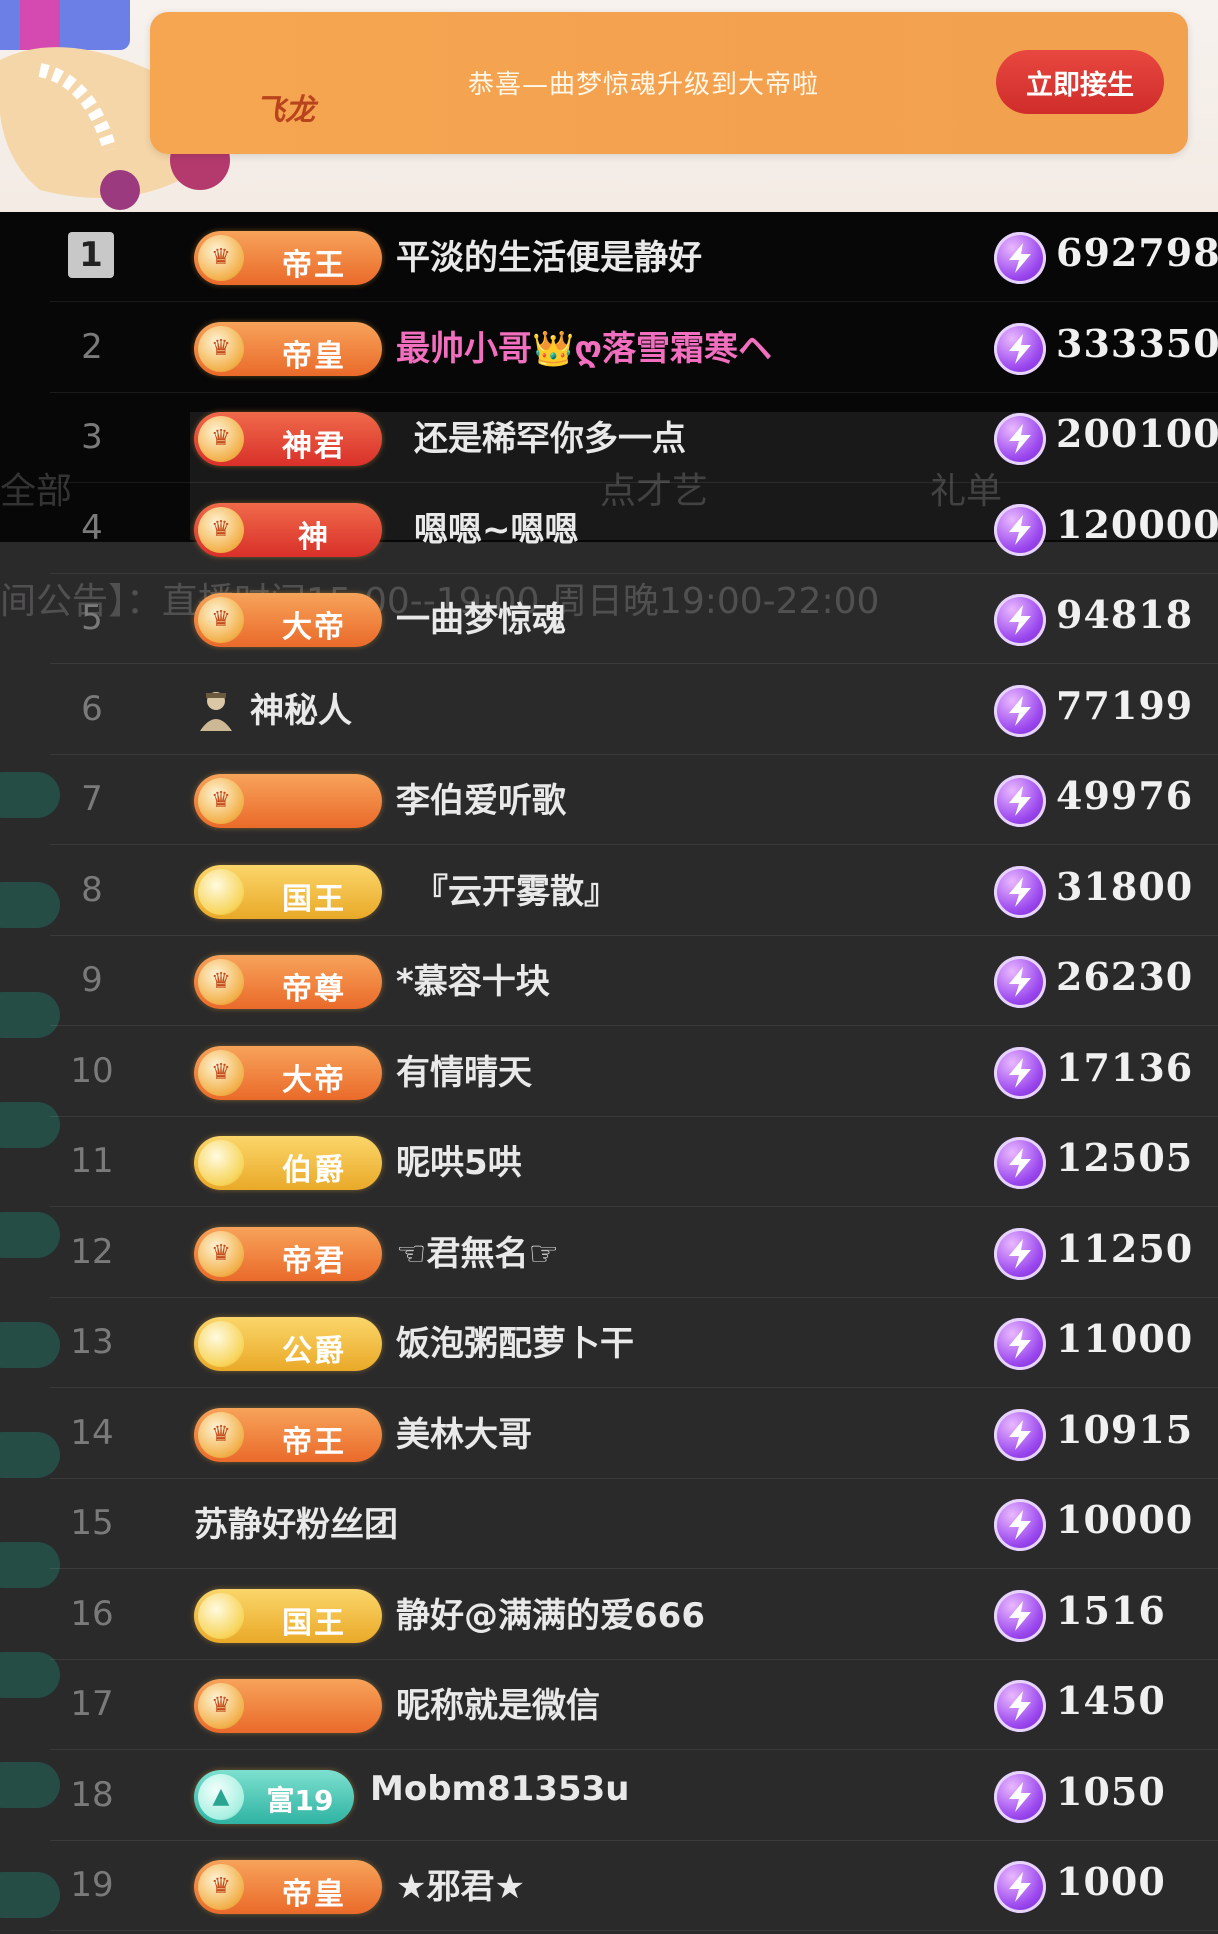 This screenshot has height=1934, width=1218. What do you see at coordinates (496, 526) in the screenshot?
I see `user-name: 嗯嗯~嗯嗯` at bounding box center [496, 526].